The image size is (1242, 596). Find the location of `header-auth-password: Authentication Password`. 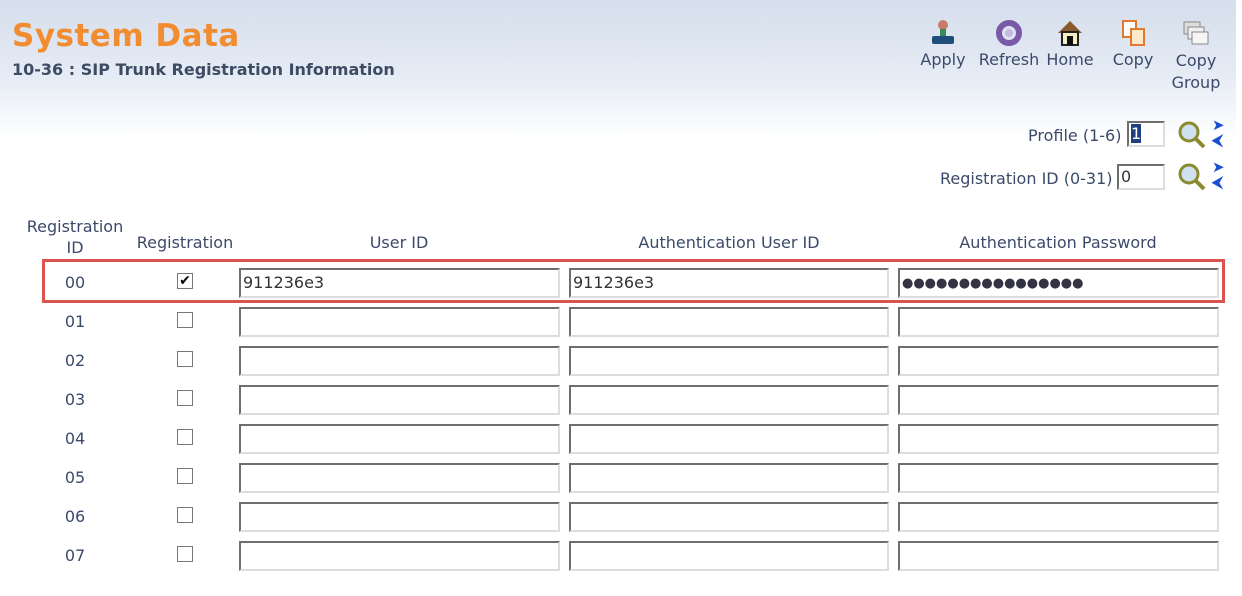

header-auth-password: Authentication Password is located at coordinates (1058, 242).